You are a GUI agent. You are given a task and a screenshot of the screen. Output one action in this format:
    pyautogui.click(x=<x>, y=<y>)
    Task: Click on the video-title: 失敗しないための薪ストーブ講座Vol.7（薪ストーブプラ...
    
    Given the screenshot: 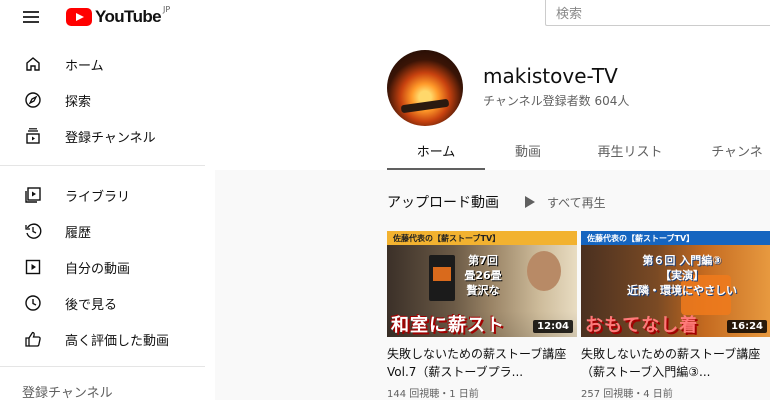 What is the action you would take?
    pyautogui.click(x=482, y=363)
    